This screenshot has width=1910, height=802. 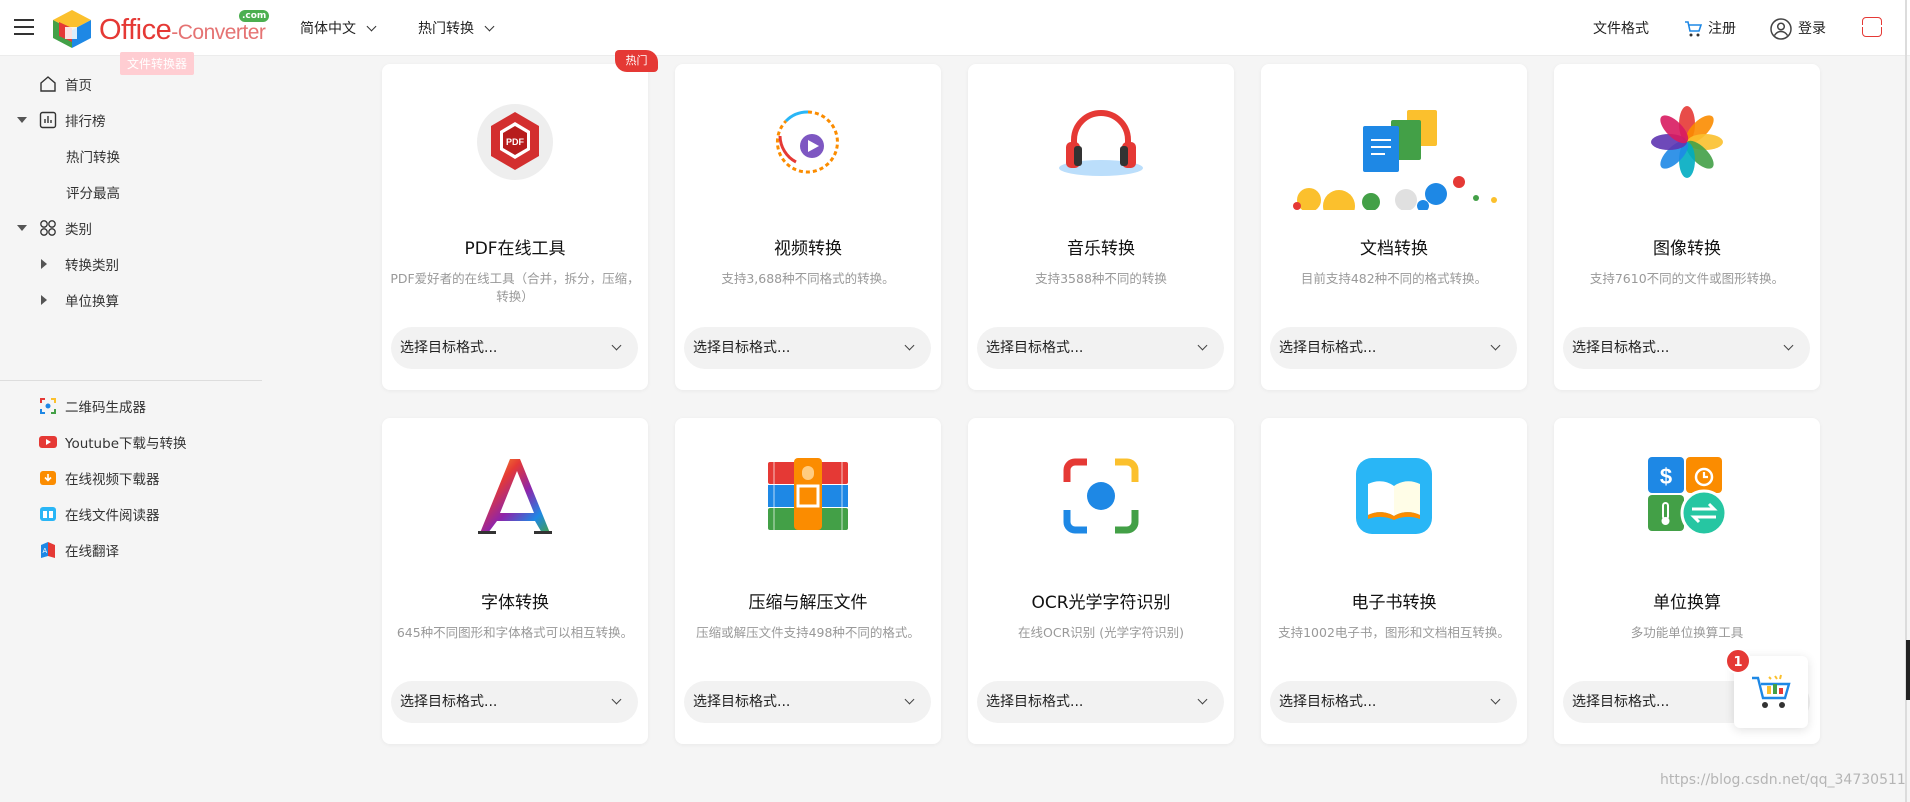 I want to click on card-title: 音乐转换, so click(x=1101, y=249).